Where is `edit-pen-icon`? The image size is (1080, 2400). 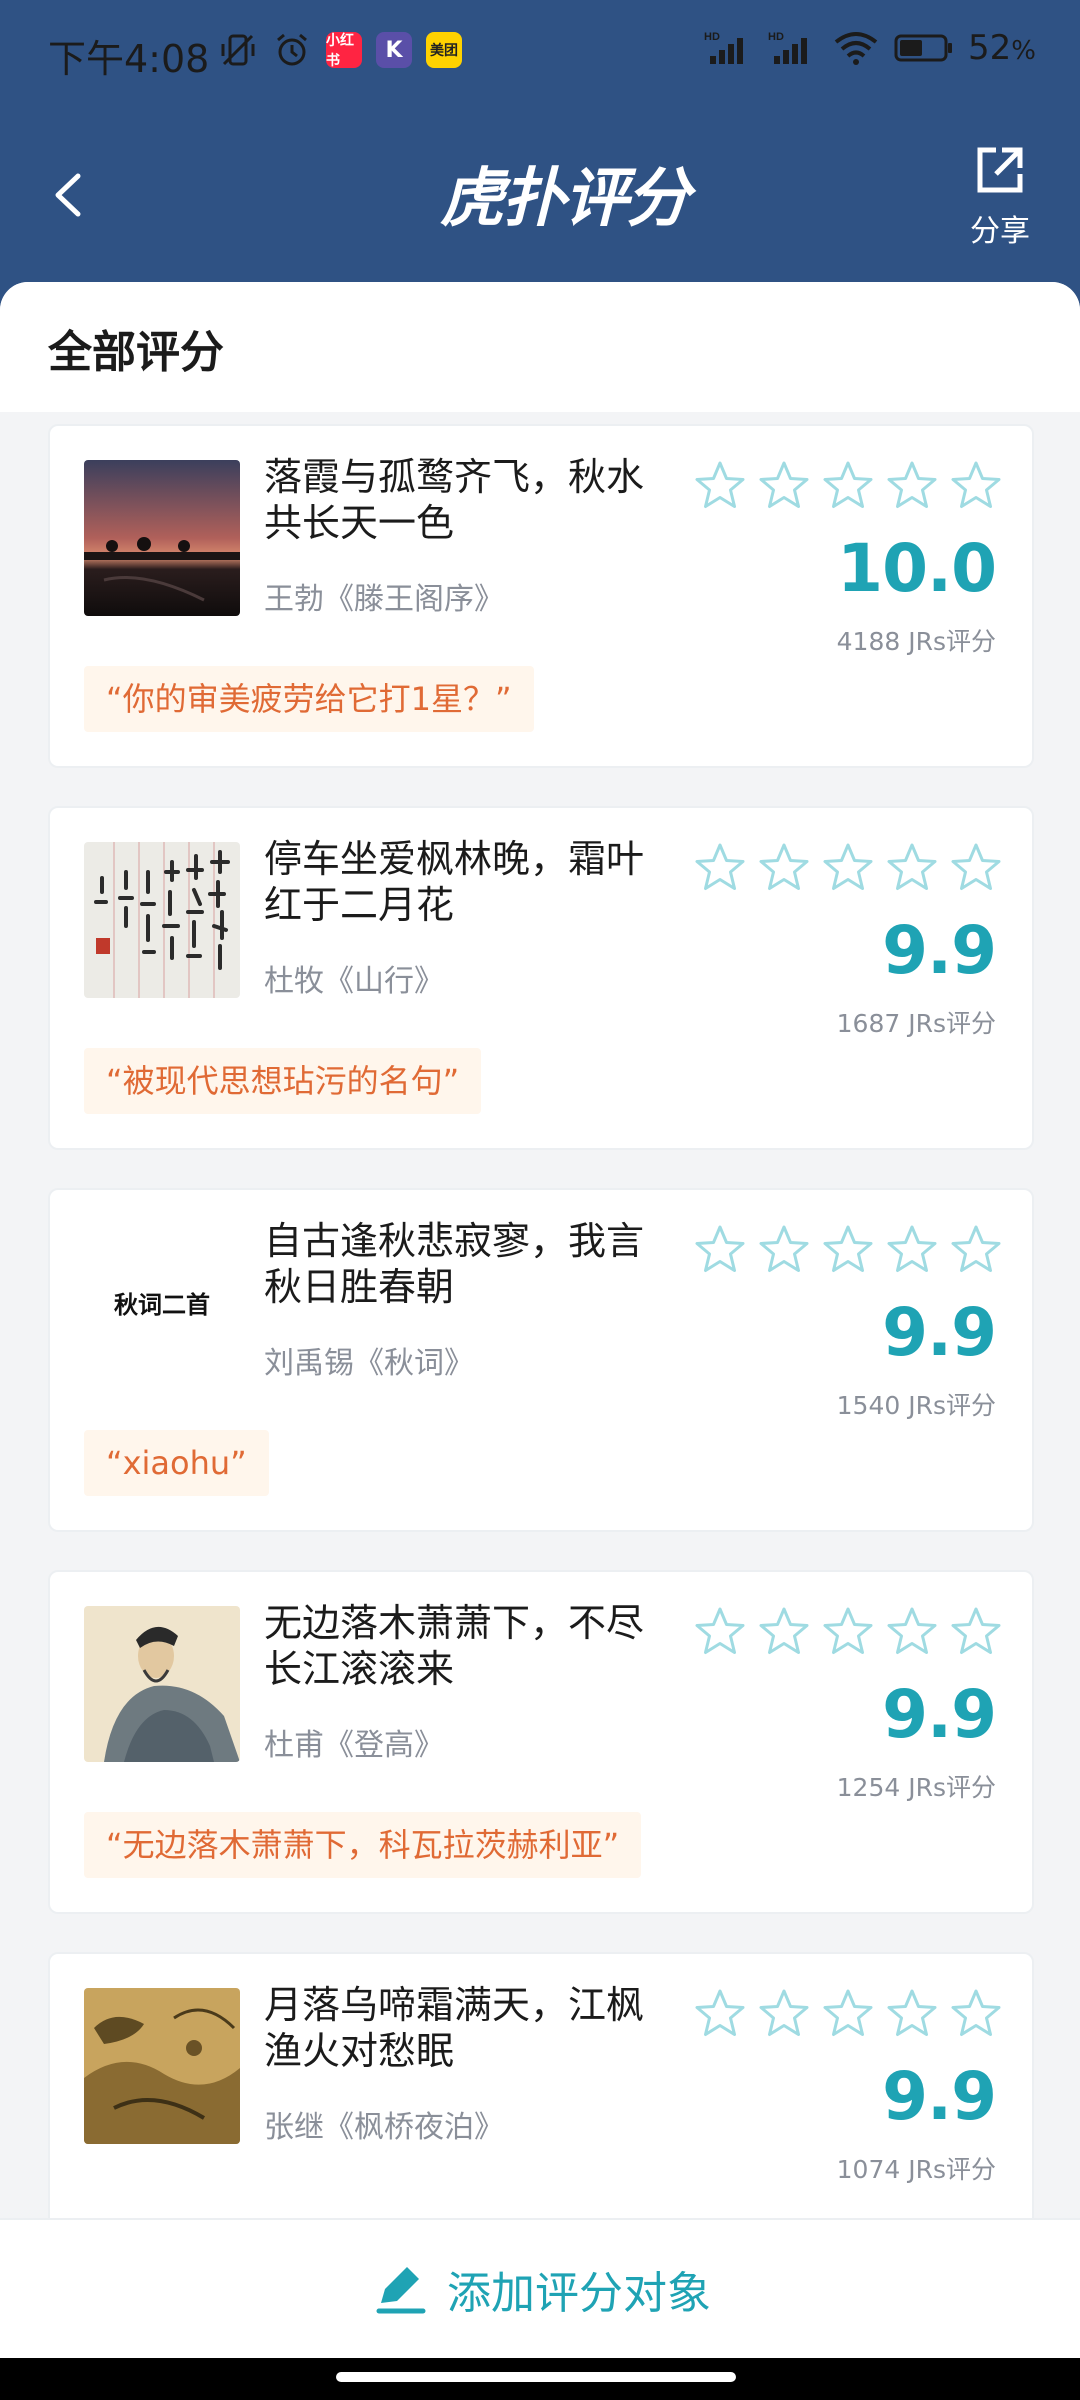
edit-pen-icon is located at coordinates (401, 2290).